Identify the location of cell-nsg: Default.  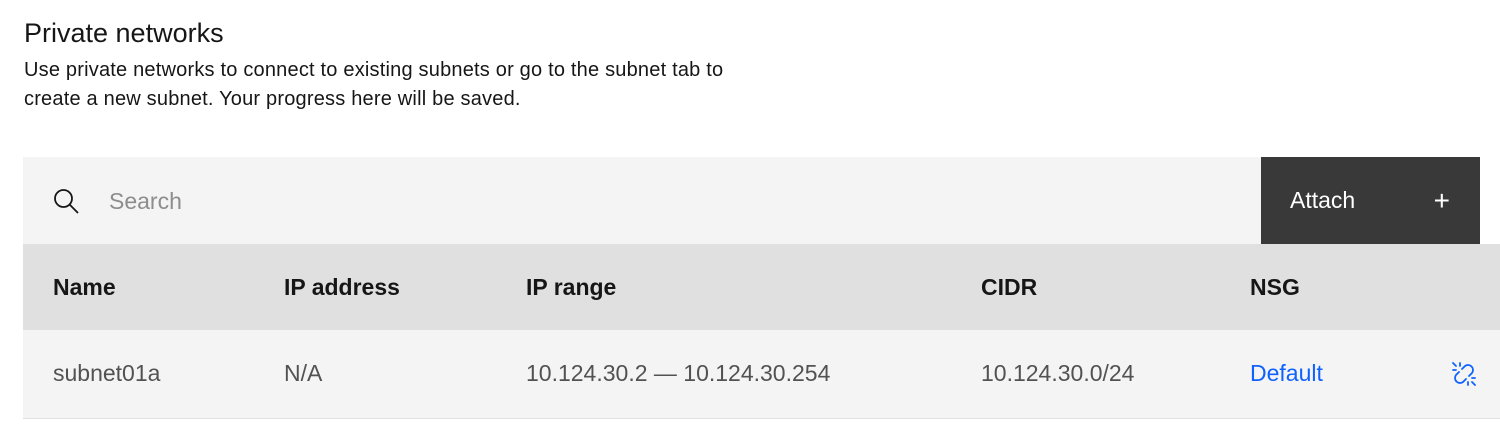
(1350, 374).